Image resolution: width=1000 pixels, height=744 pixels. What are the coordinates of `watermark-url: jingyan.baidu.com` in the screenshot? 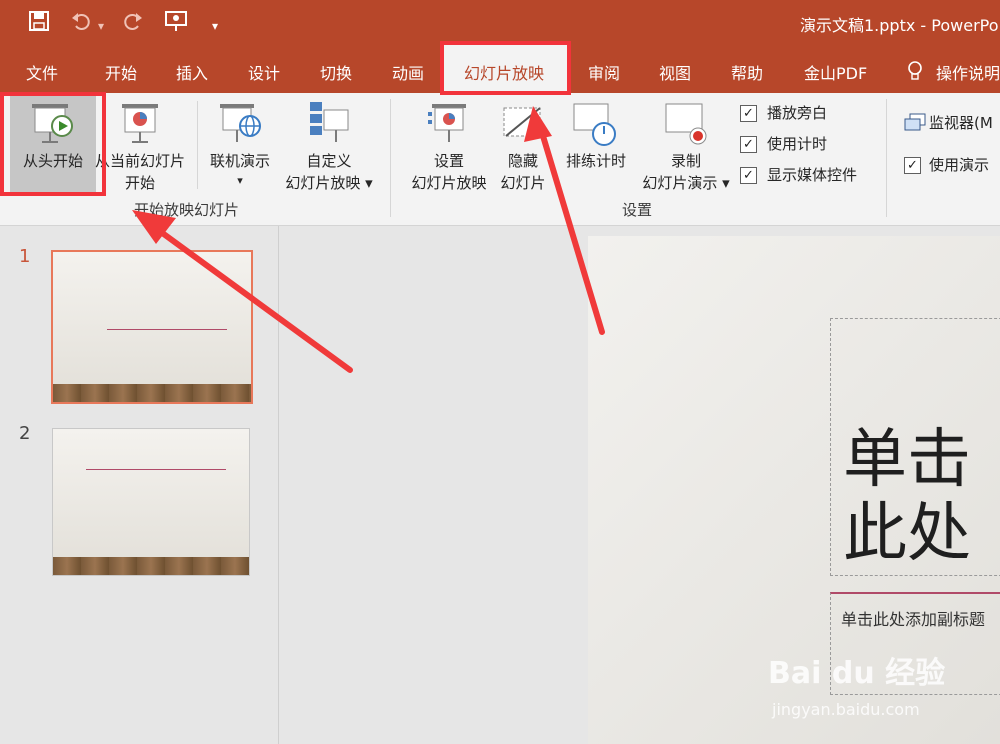 It's located at (846, 709).